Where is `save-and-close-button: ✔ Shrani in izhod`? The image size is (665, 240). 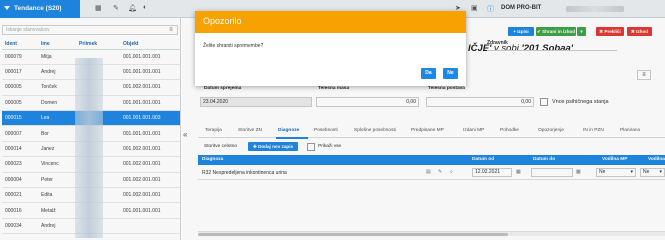
save-and-close-button: ✔ Shrani in izhod is located at coordinates (556, 31).